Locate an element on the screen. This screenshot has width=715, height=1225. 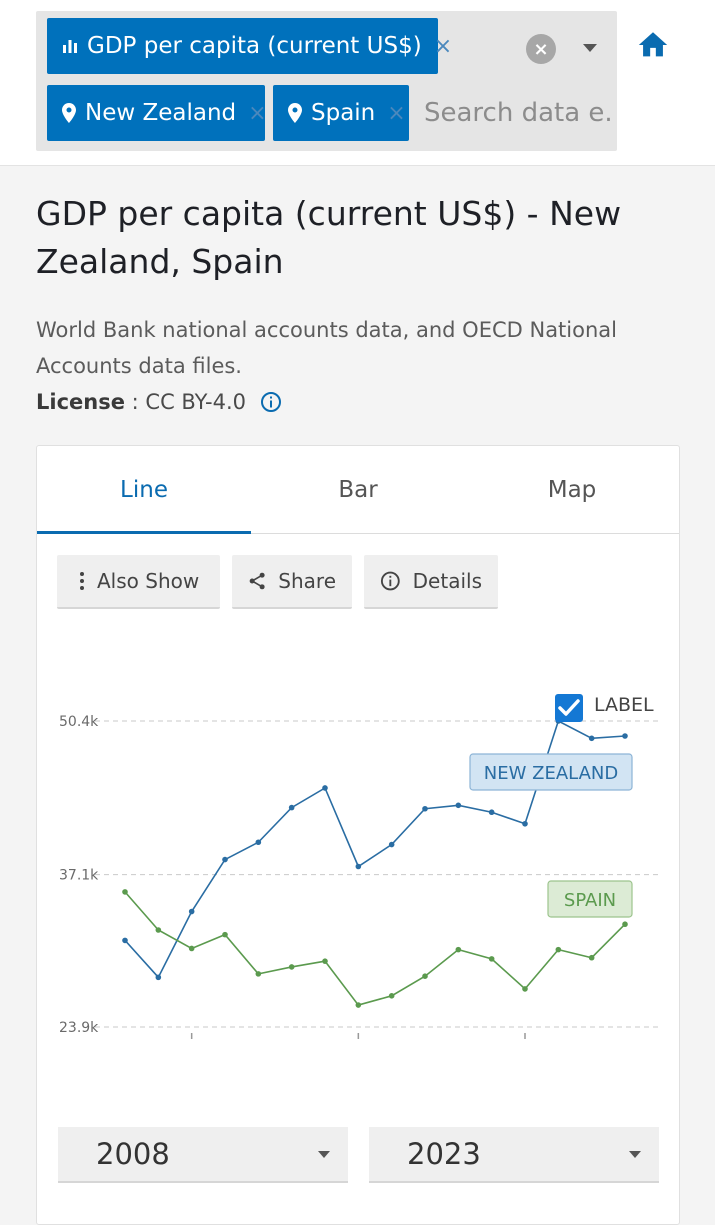
clear-icon: × is located at coordinates (541, 49).